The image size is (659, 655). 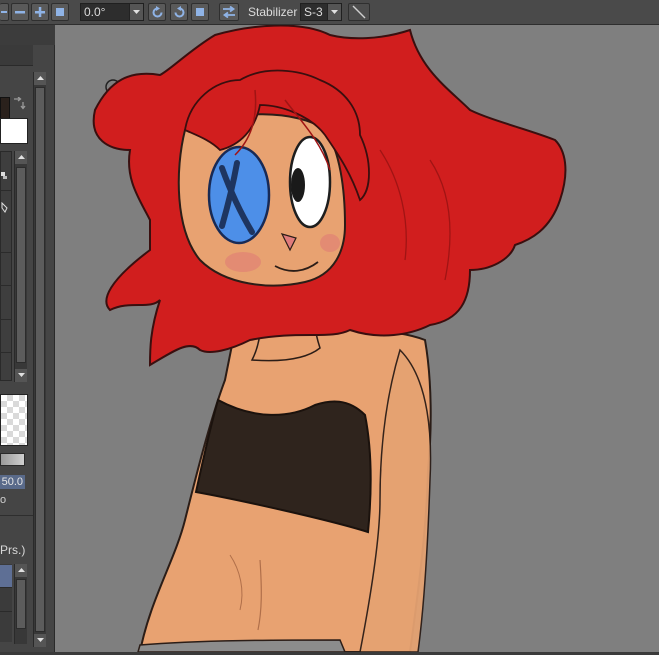 What do you see at coordinates (16, 55) in the screenshot?
I see `panel-header` at bounding box center [16, 55].